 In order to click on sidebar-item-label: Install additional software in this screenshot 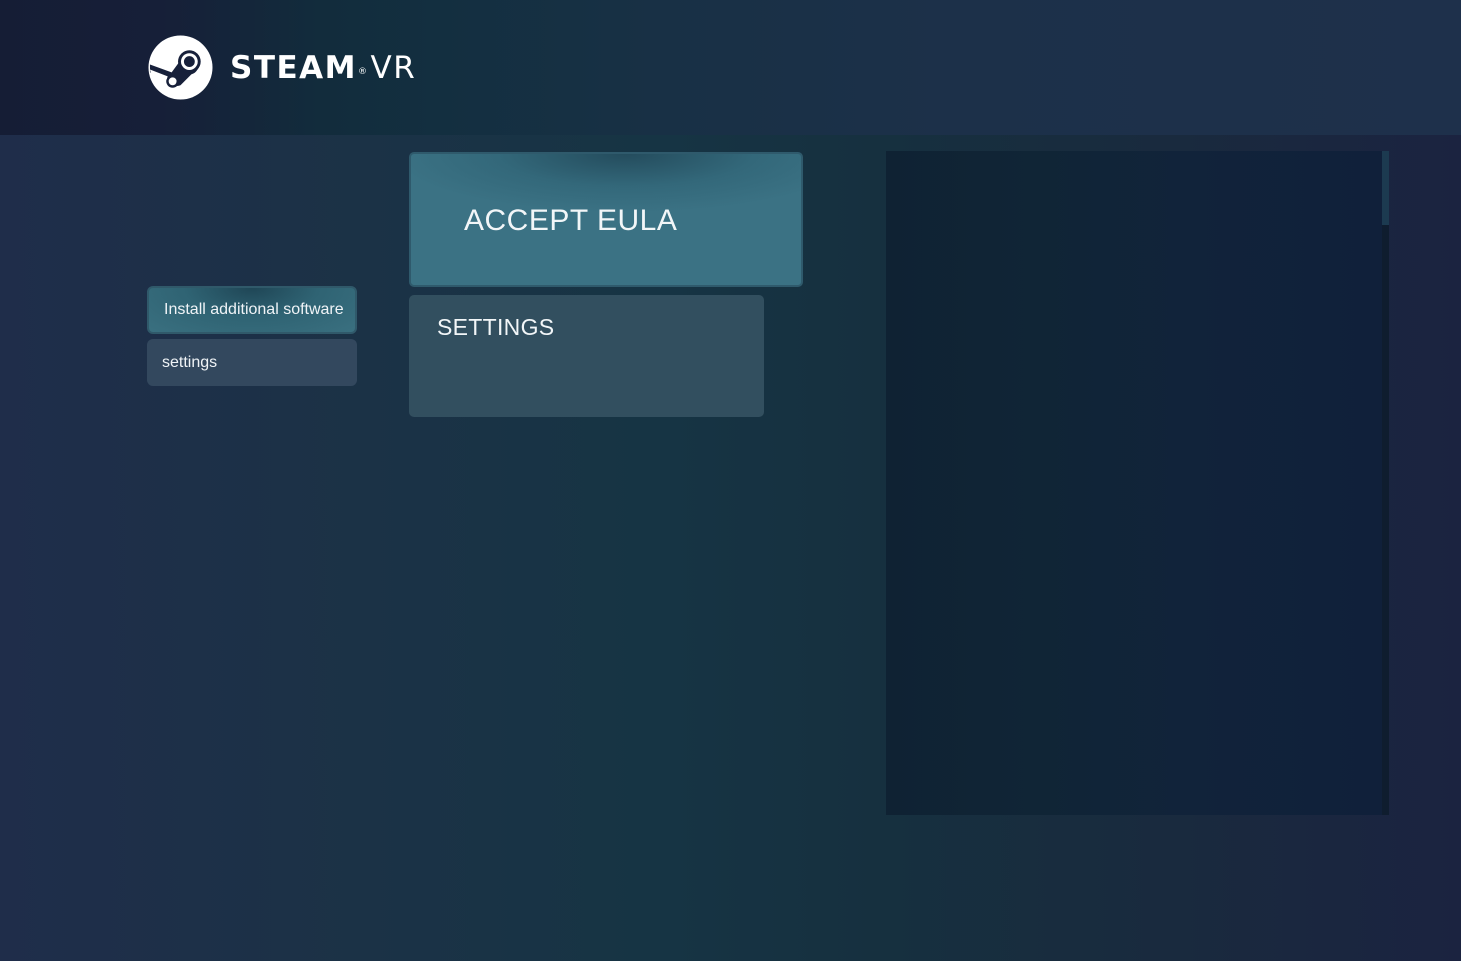, I will do `click(254, 309)`.